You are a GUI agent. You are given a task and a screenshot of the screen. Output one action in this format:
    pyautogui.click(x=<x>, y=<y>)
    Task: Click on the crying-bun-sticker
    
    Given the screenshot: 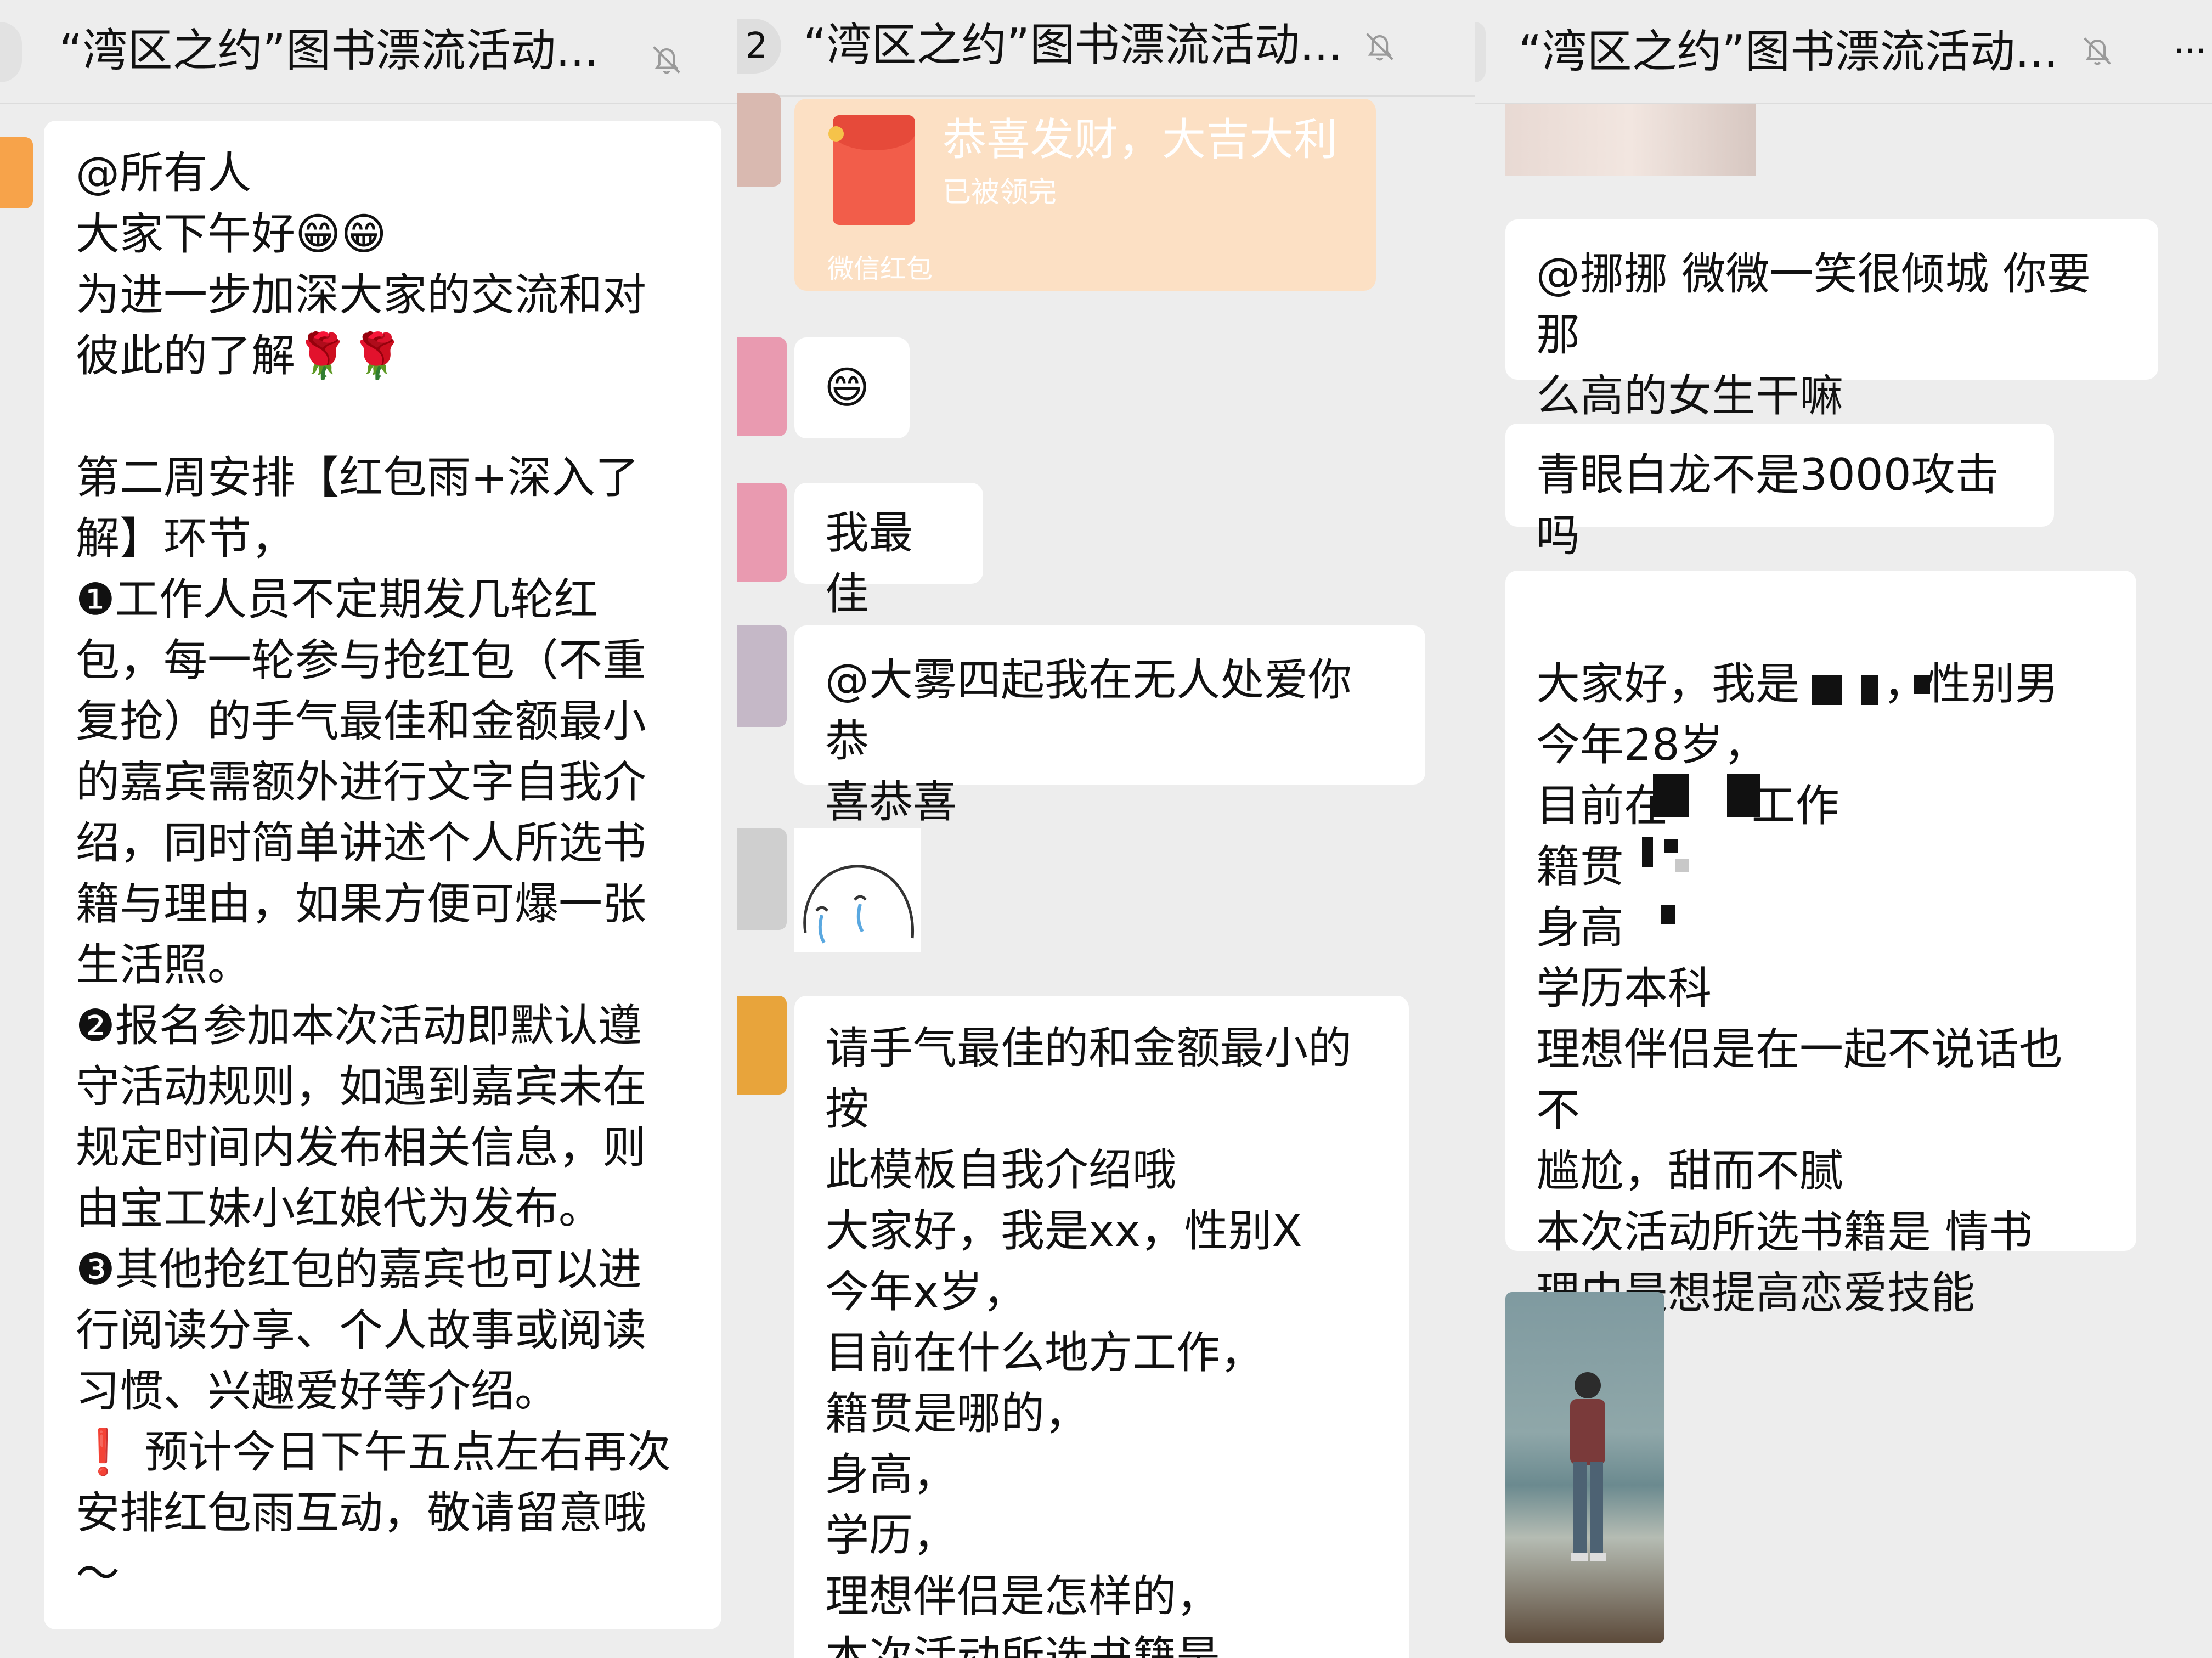 What is the action you would take?
    pyautogui.click(x=859, y=904)
    